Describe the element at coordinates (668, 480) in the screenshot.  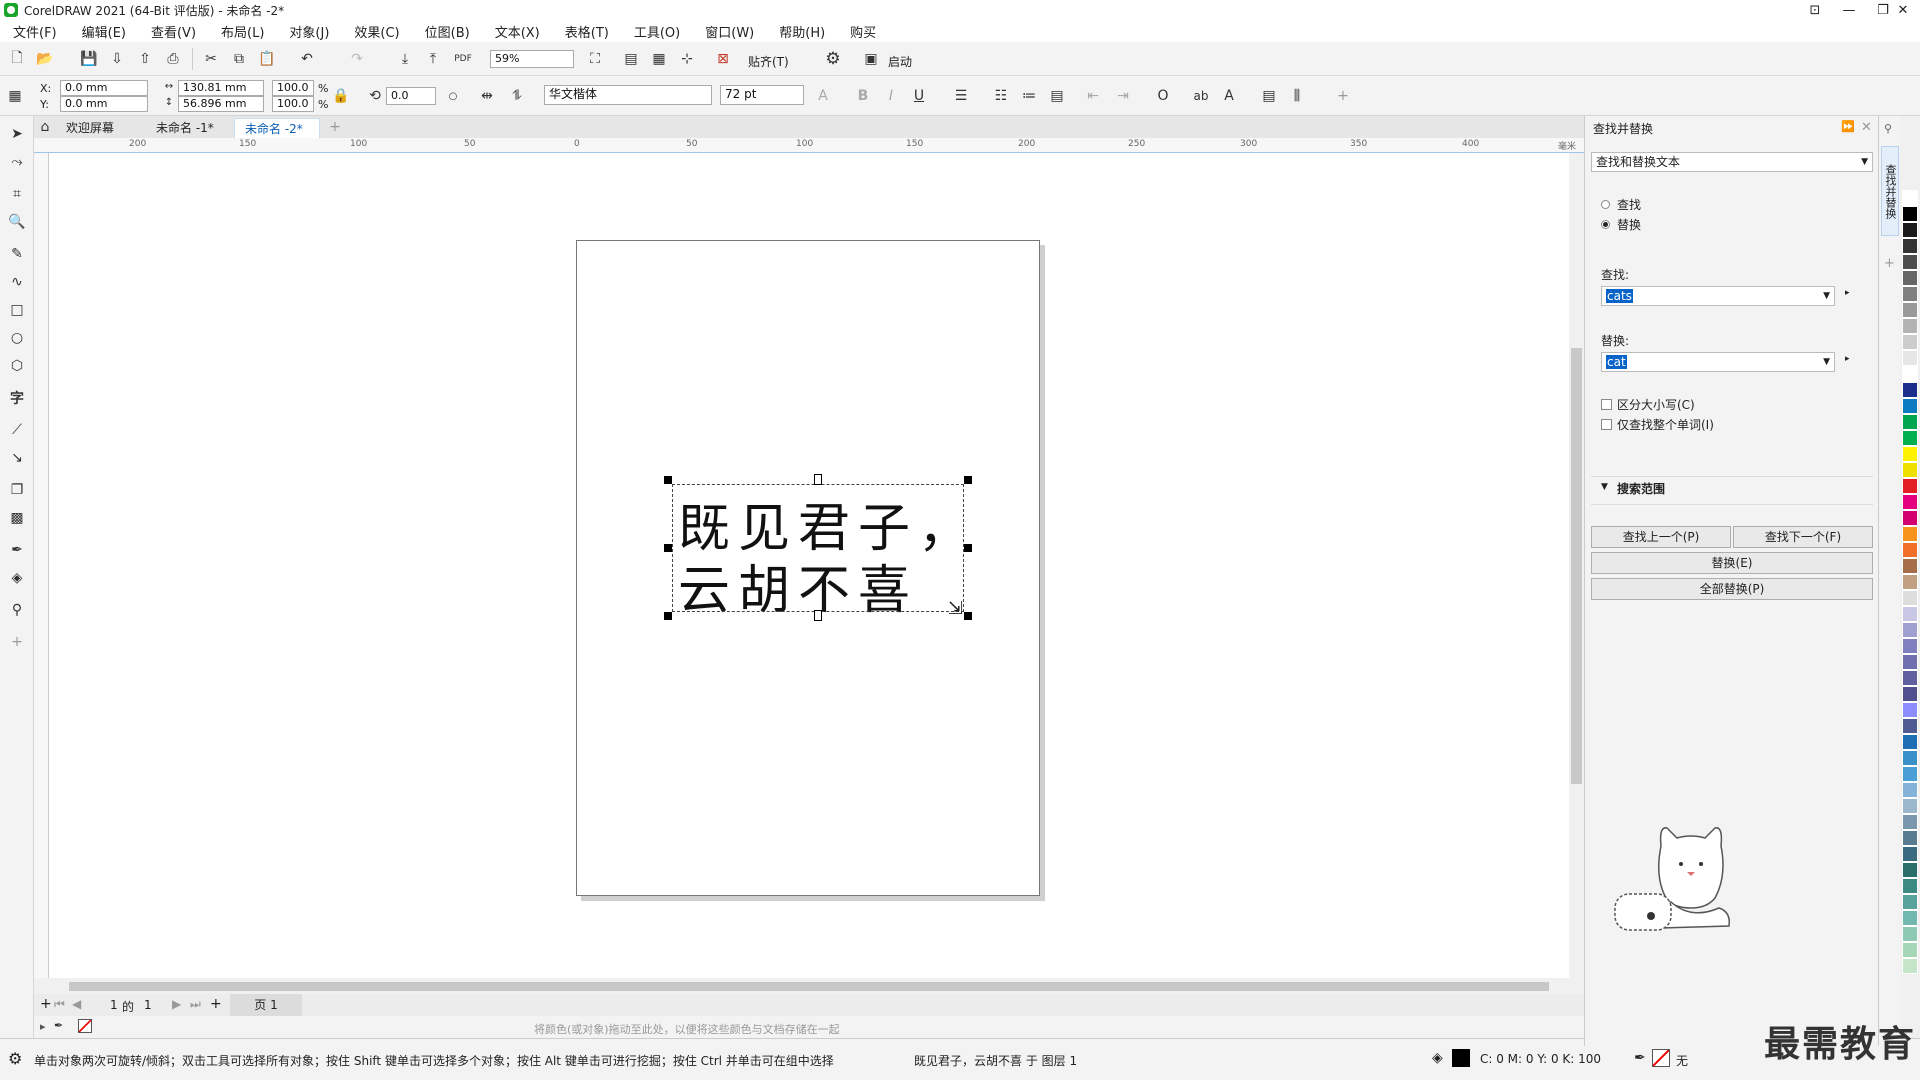
I see `selection-handle-tl` at that location.